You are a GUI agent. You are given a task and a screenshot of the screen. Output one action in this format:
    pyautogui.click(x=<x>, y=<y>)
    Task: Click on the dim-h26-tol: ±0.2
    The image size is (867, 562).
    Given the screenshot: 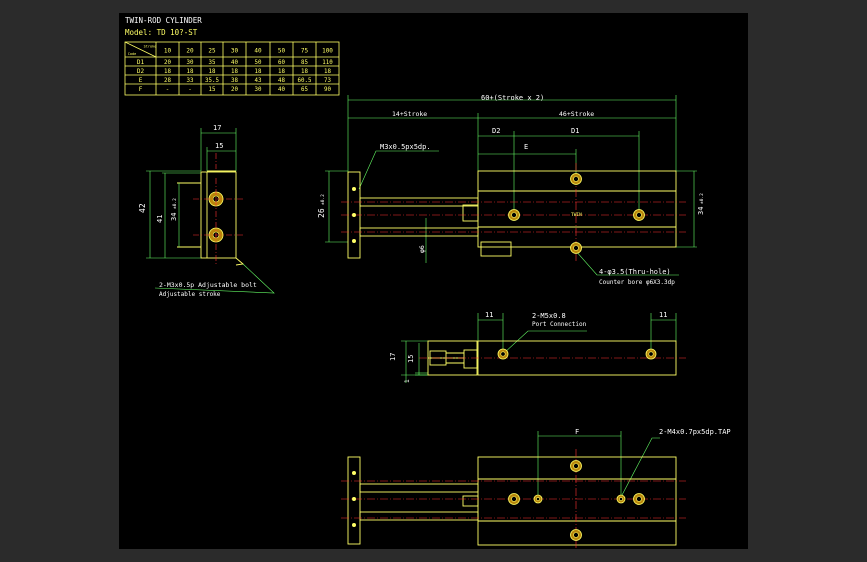 What is the action you would take?
    pyautogui.click(x=323, y=199)
    